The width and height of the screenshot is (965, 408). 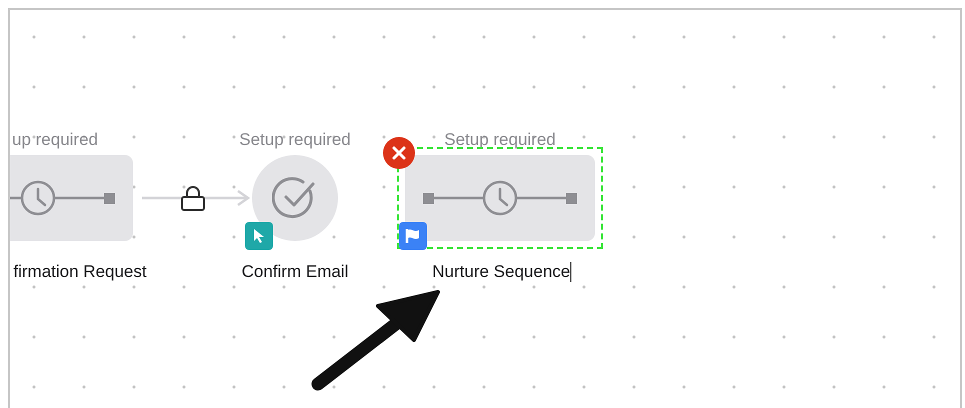 I want to click on delete-button, so click(x=399, y=153).